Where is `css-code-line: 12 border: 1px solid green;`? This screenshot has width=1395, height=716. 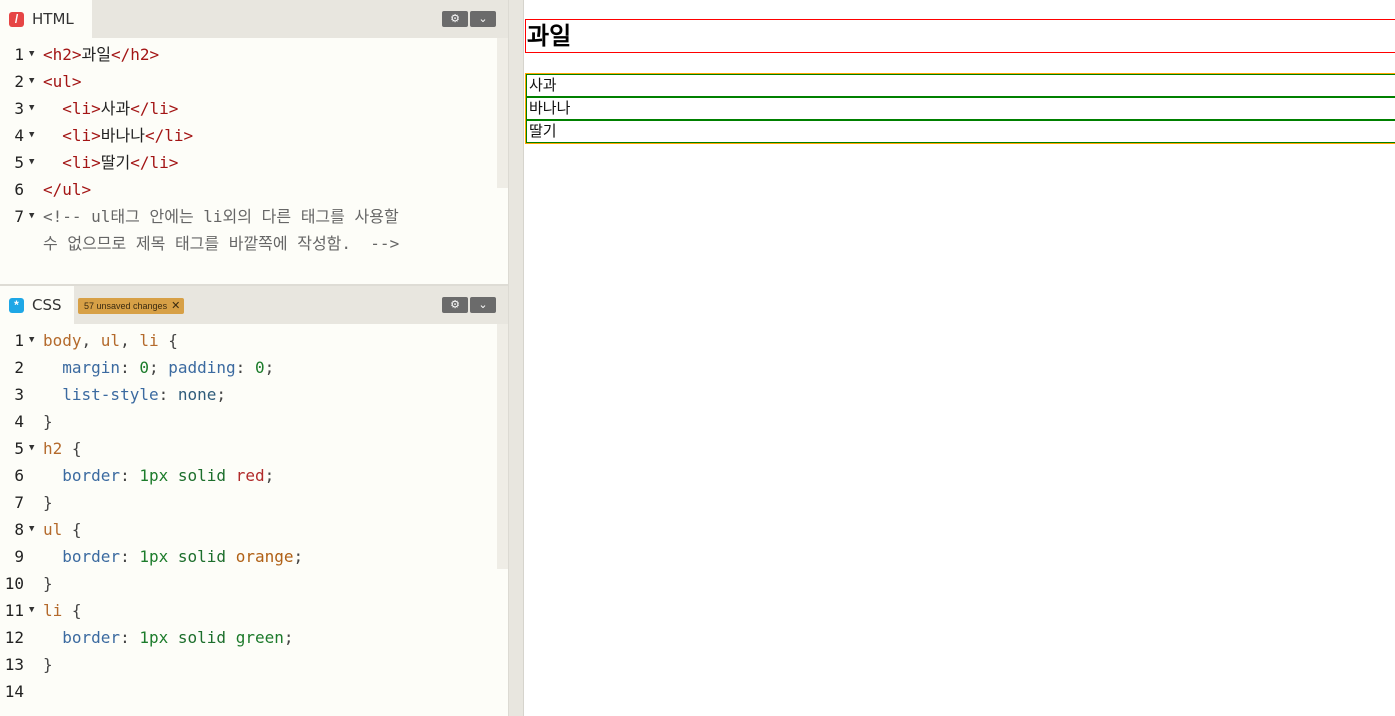 css-code-line: 12 border: 1px solid green; is located at coordinates (248, 637).